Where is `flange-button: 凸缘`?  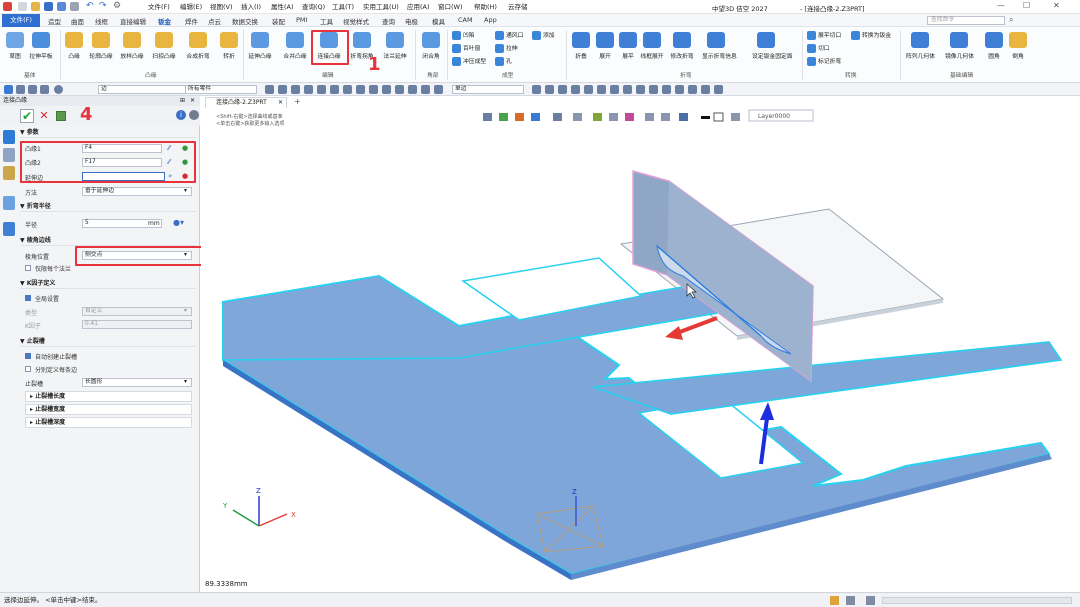 flange-button: 凸缘 is located at coordinates (74, 50).